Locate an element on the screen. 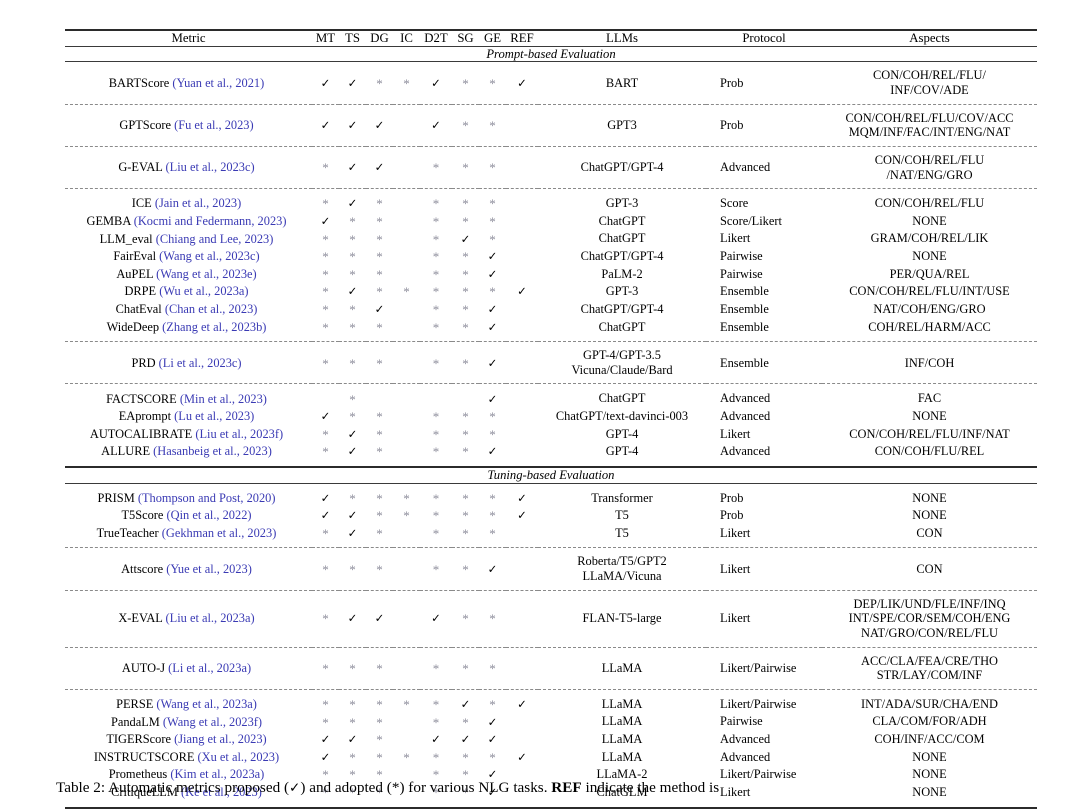 Image resolution: width=1080 pixels, height=809 pixels. citation-link: (Chan et al., 2023) is located at coordinates (211, 309).